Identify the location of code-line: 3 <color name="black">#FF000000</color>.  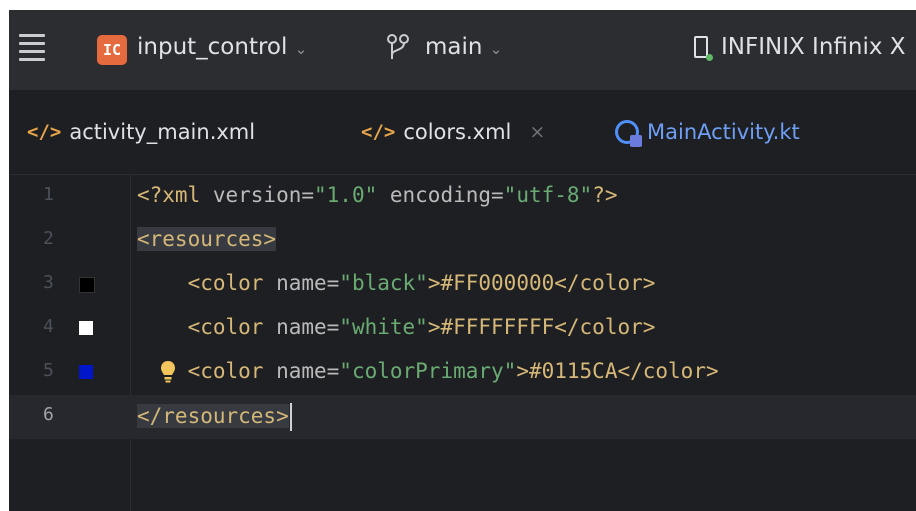
(462, 285).